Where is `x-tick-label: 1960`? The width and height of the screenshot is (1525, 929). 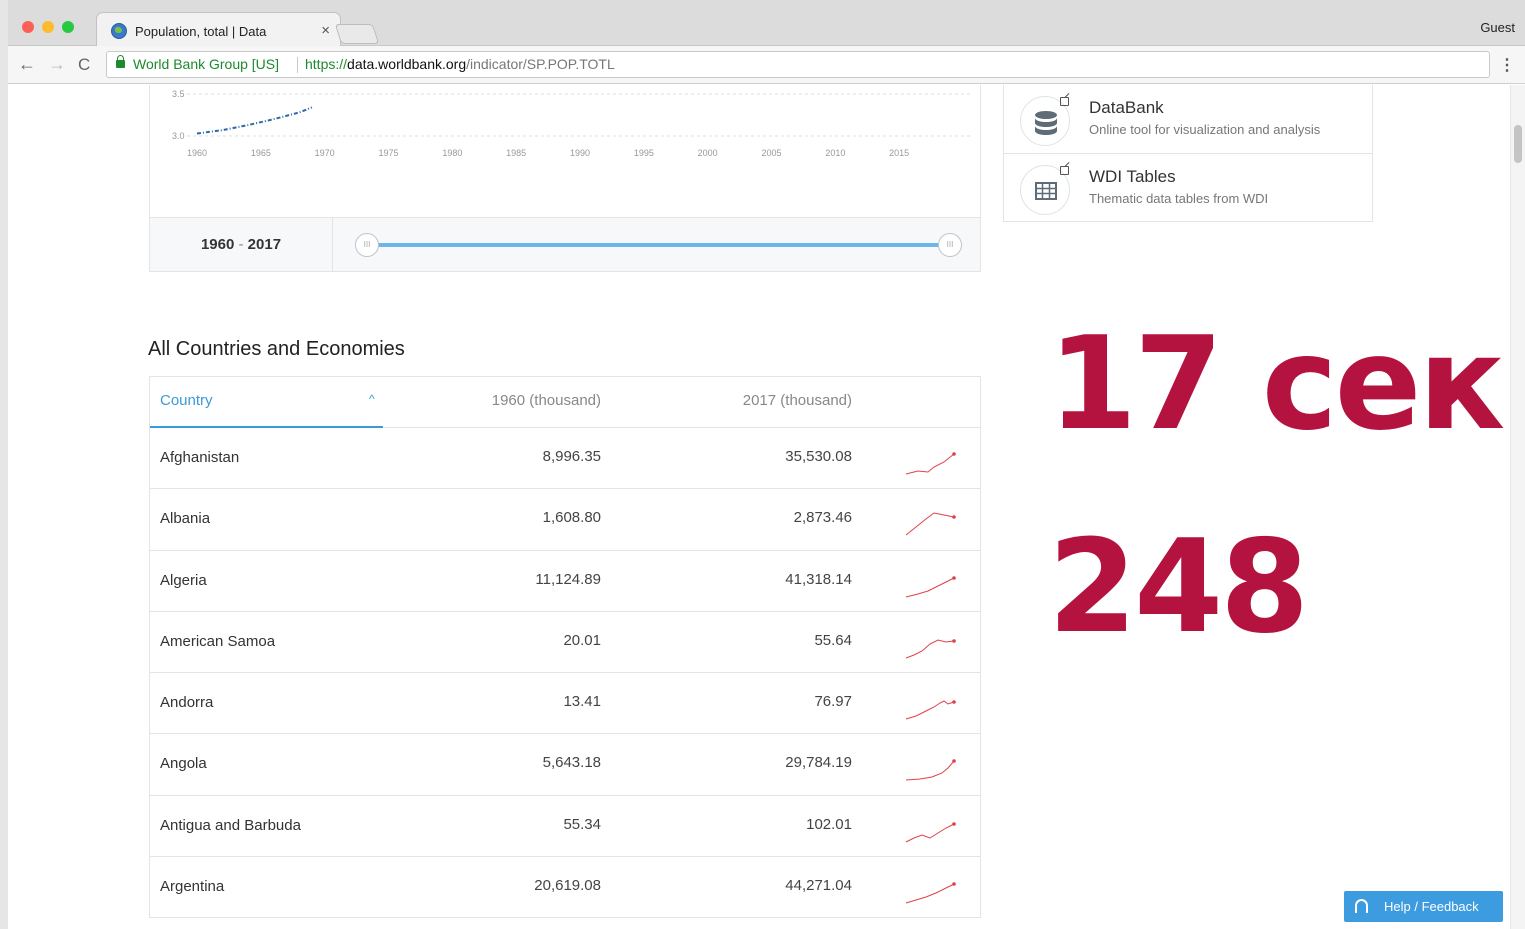
x-tick-label: 1960 is located at coordinates (197, 153).